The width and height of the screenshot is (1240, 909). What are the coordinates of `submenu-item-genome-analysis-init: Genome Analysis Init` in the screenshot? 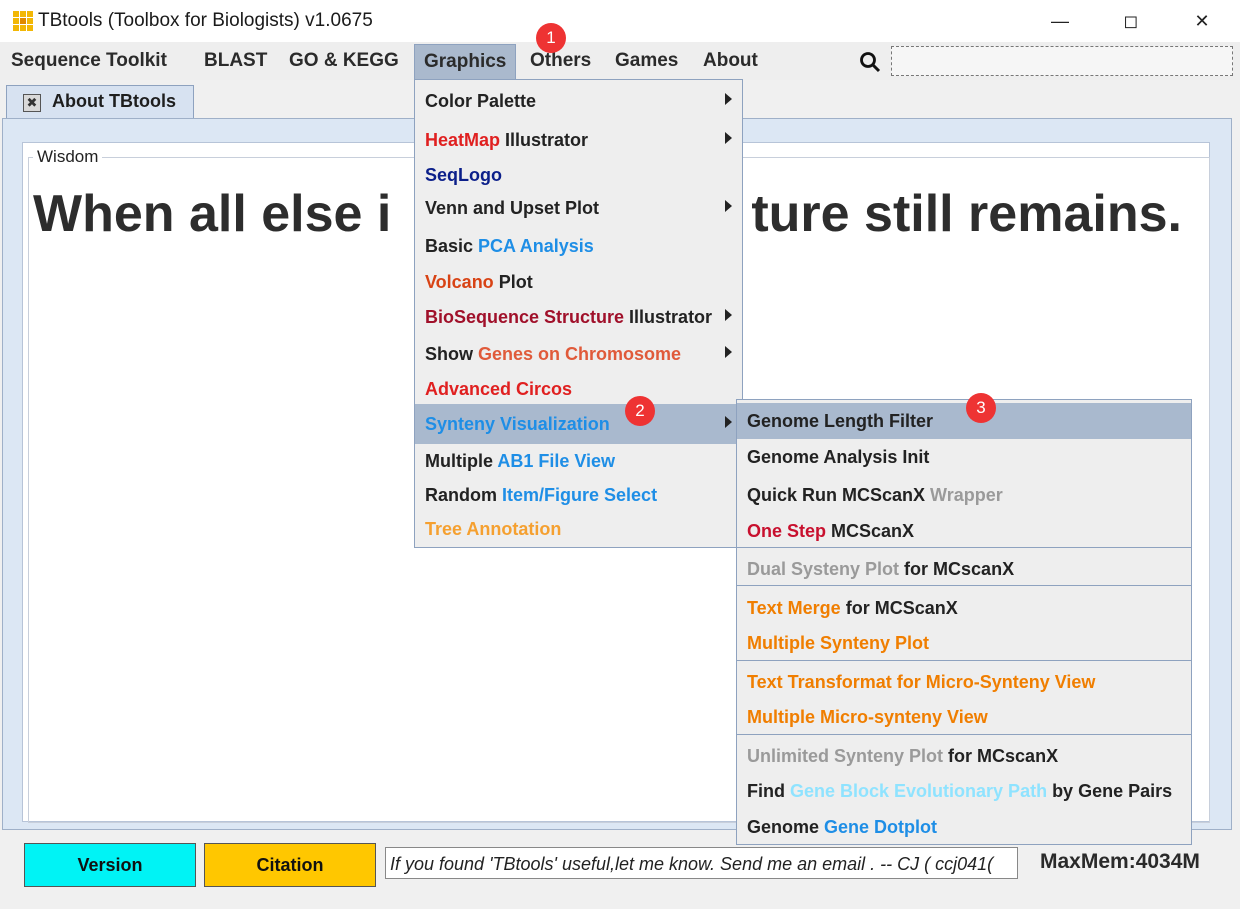 It's located at (964, 457).